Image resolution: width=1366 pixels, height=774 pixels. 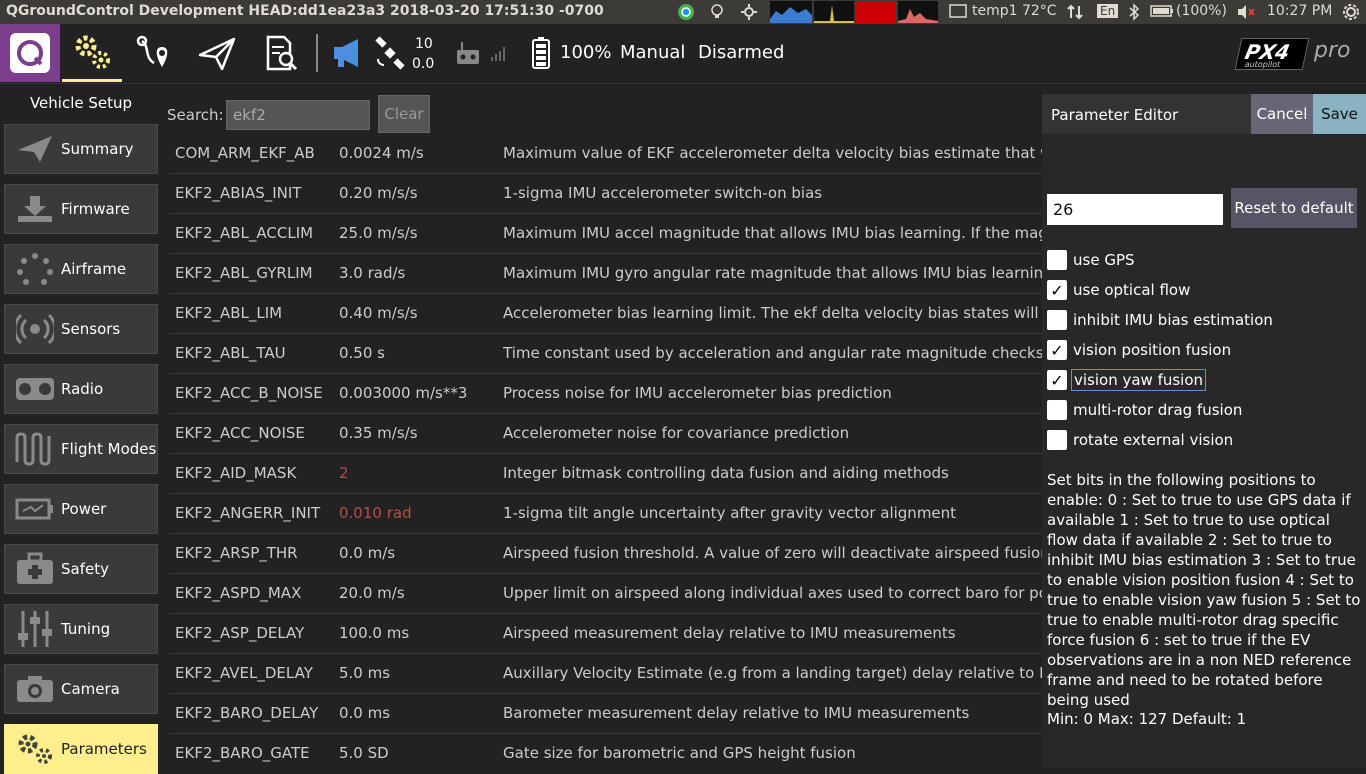 What do you see at coordinates (1282, 114) in the screenshot?
I see `cancel-button: Cancel` at bounding box center [1282, 114].